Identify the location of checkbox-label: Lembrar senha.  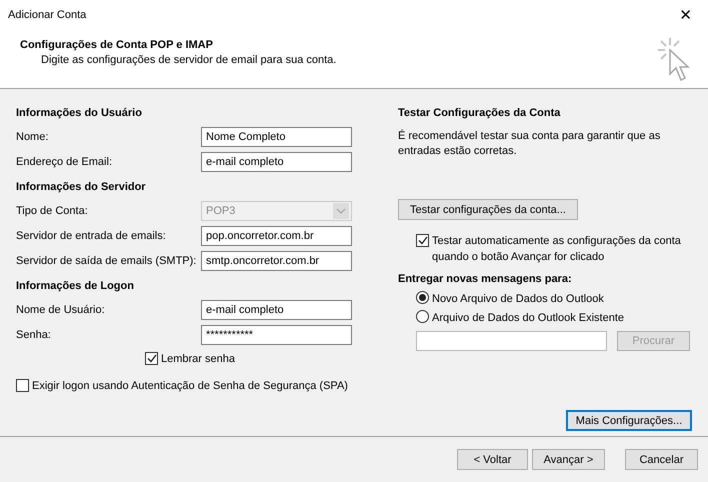
(198, 359).